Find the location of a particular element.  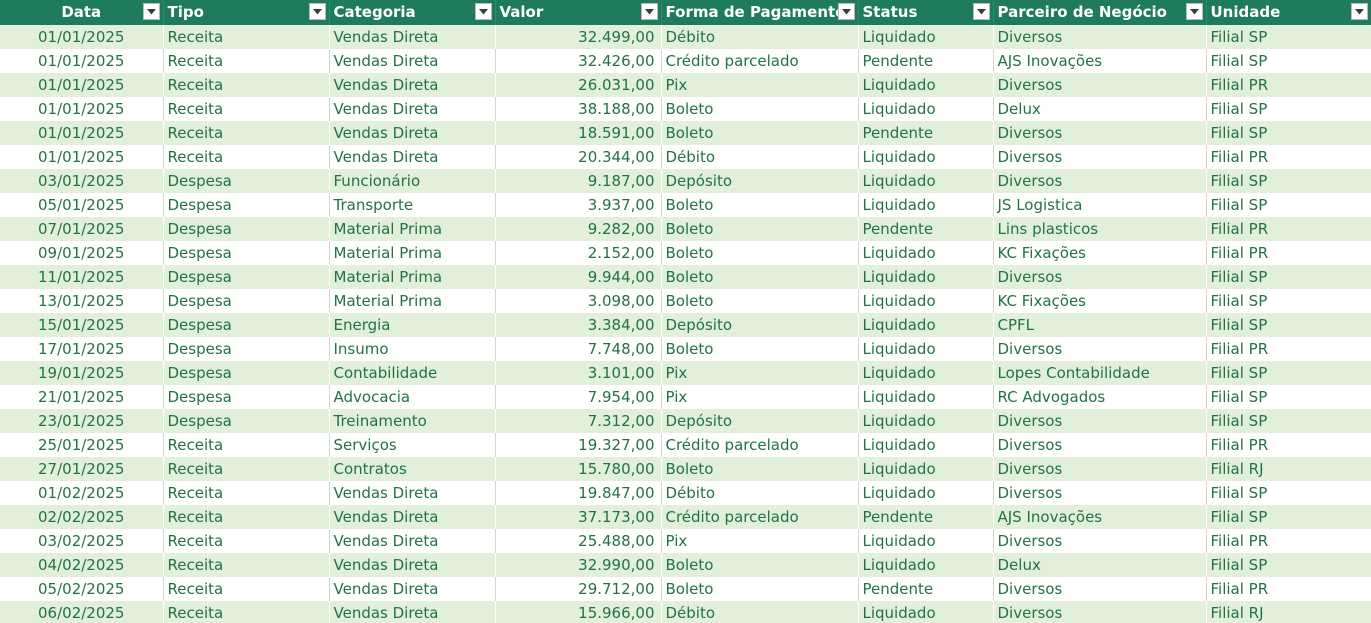

column-header-parceiro-de-negocio: Parceiro de Negócio is located at coordinates (1100, 12).